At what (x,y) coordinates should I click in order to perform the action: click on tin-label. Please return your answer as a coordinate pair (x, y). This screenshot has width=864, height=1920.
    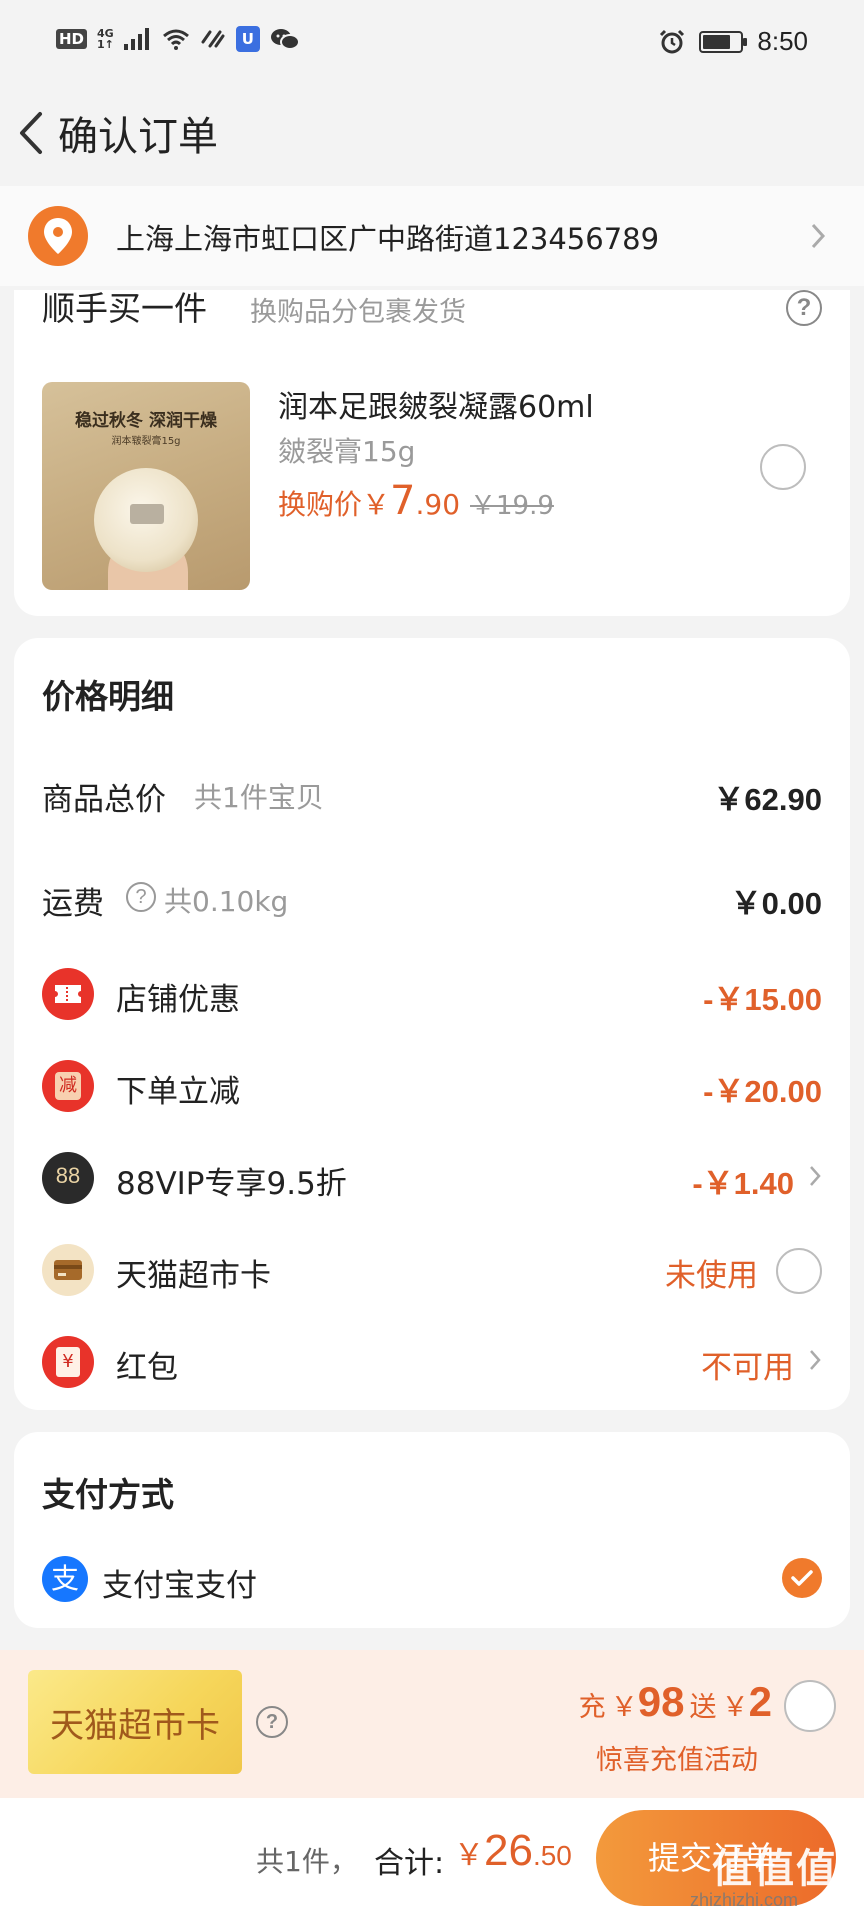
    Looking at the image, I should click on (147, 514).